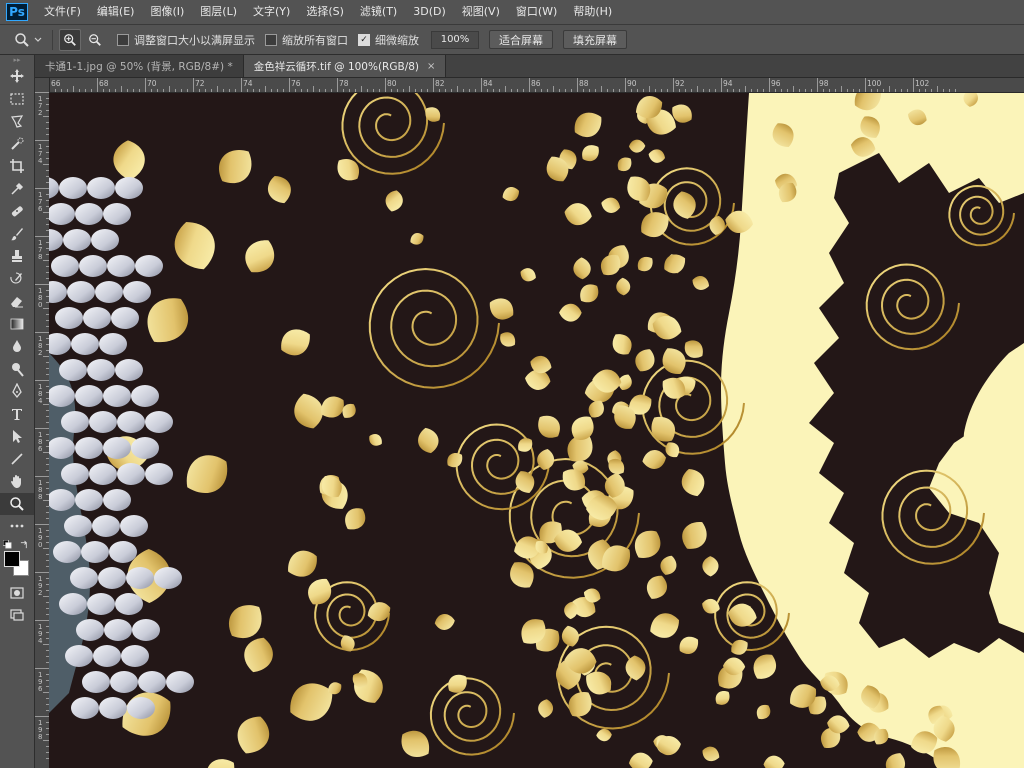 This screenshot has width=1024, height=768. Describe the element at coordinates (592, 12) in the screenshot. I see `menu-item-10: 帮助(H)` at that location.